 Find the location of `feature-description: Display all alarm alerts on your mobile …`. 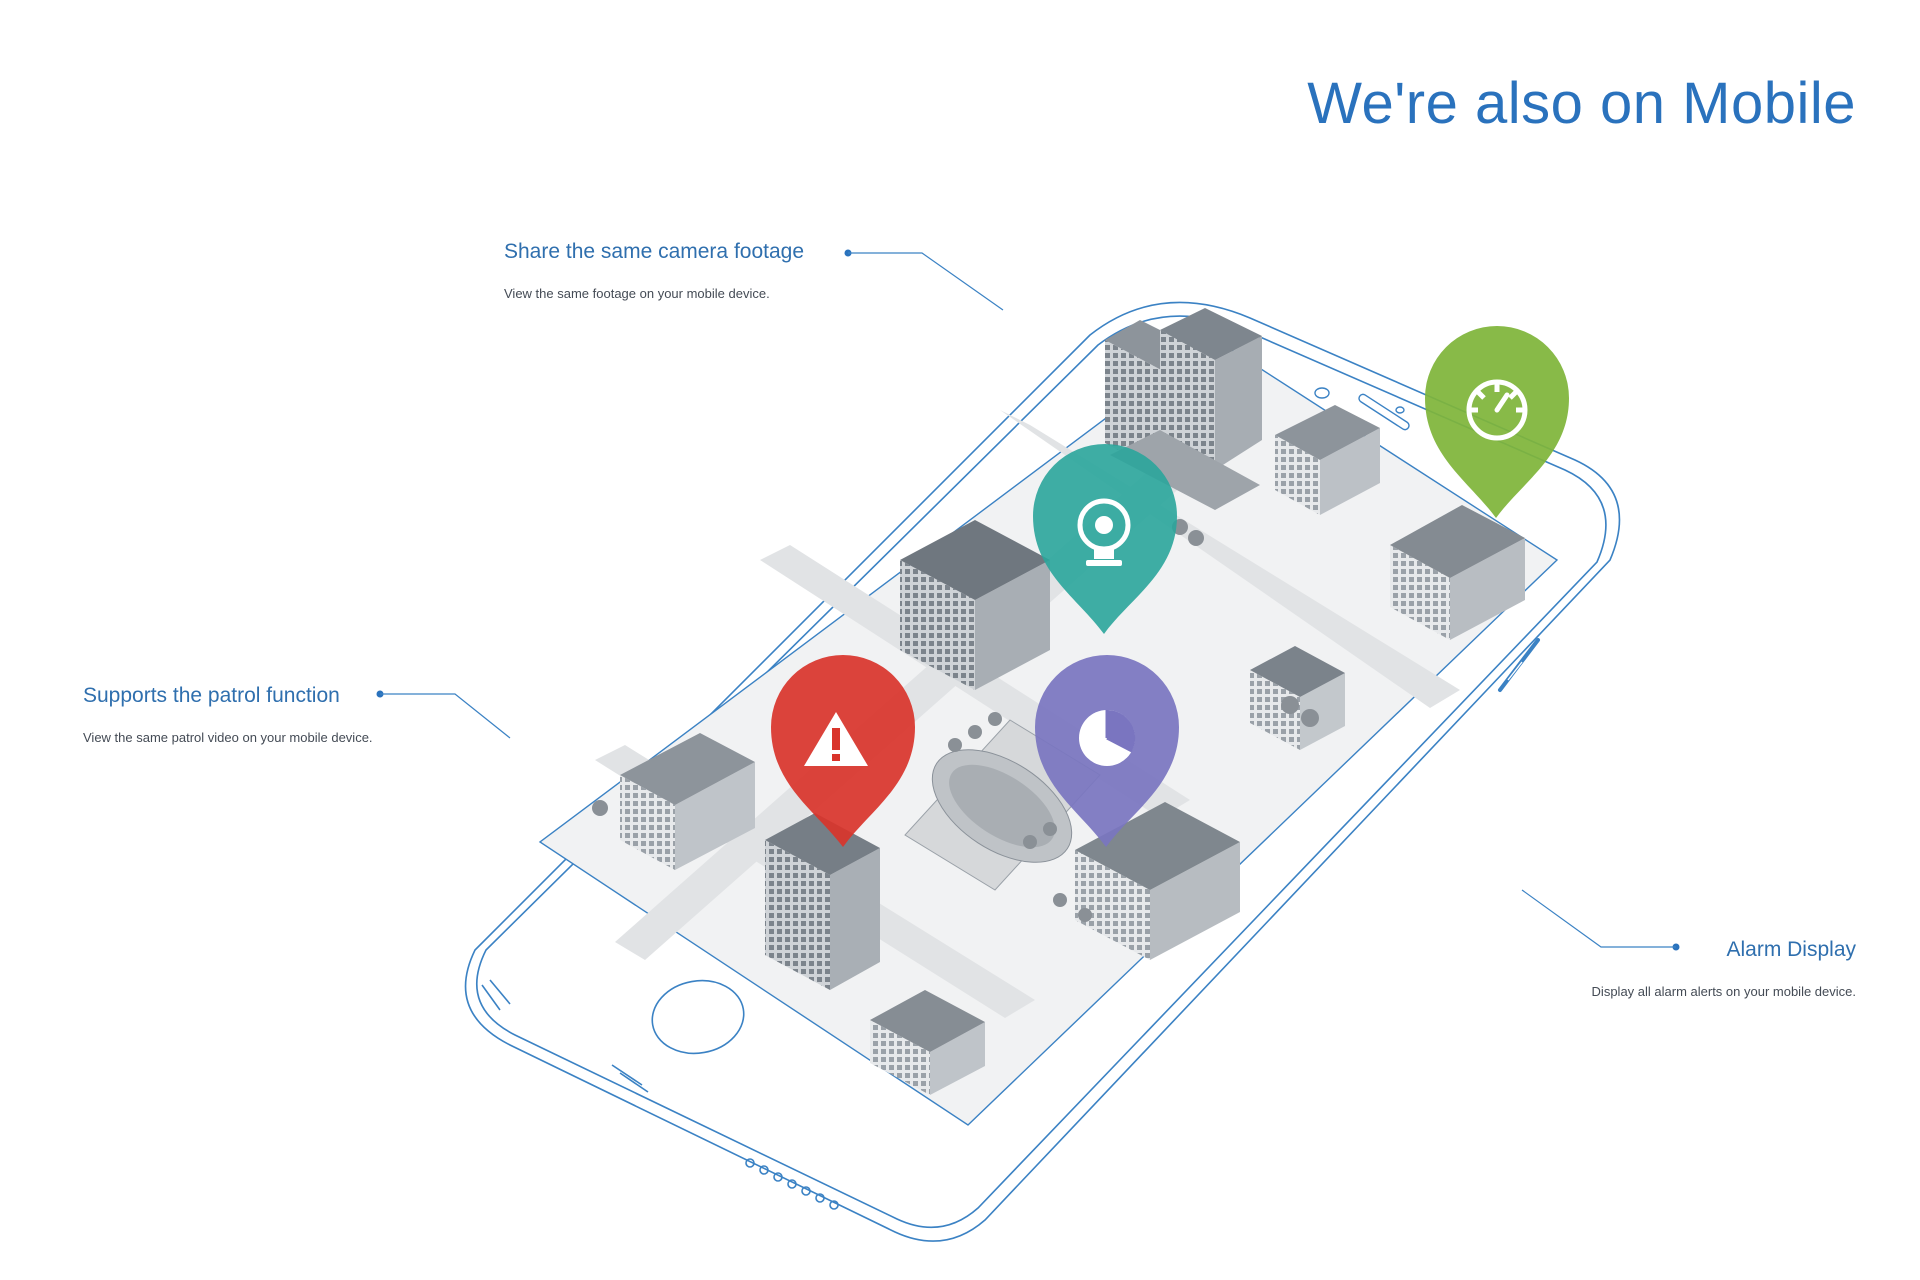

feature-description: Display all alarm alerts on your mobile … is located at coordinates (1723, 991).